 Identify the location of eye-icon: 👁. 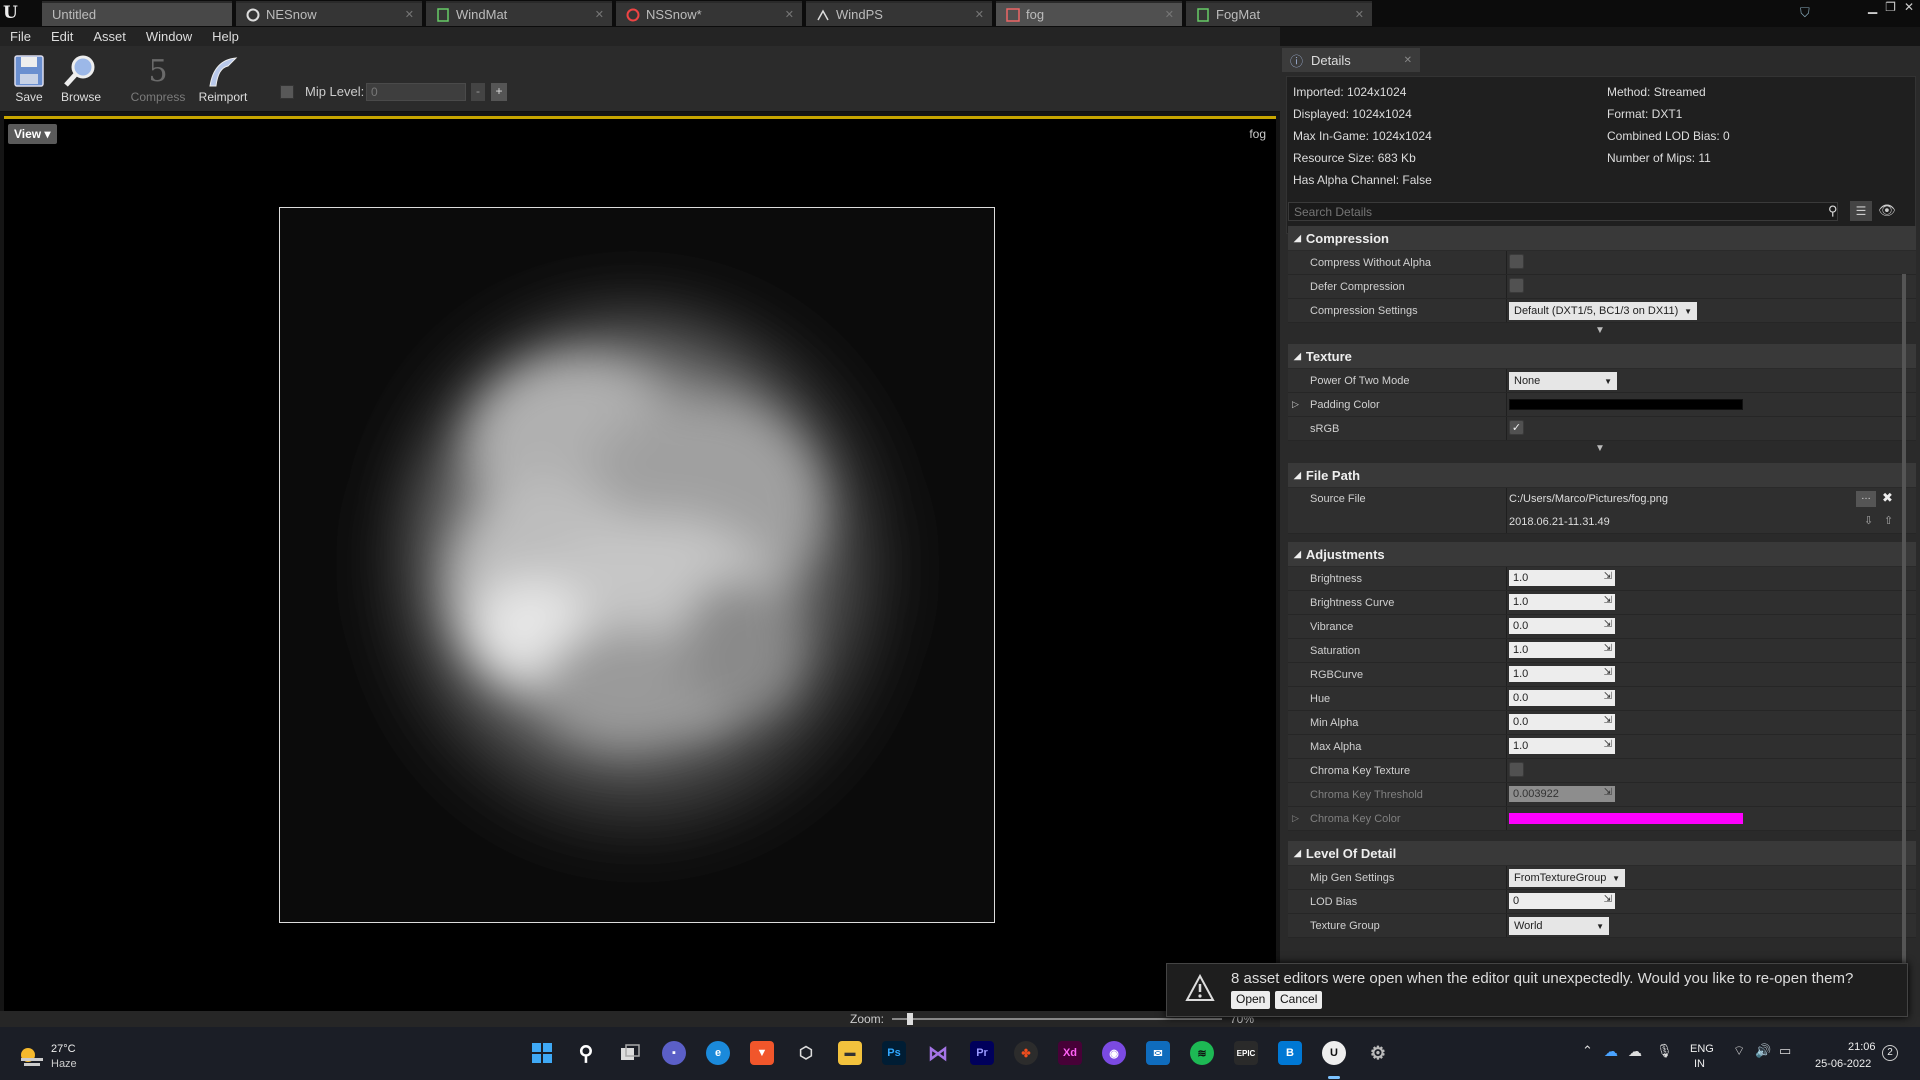
(1887, 210).